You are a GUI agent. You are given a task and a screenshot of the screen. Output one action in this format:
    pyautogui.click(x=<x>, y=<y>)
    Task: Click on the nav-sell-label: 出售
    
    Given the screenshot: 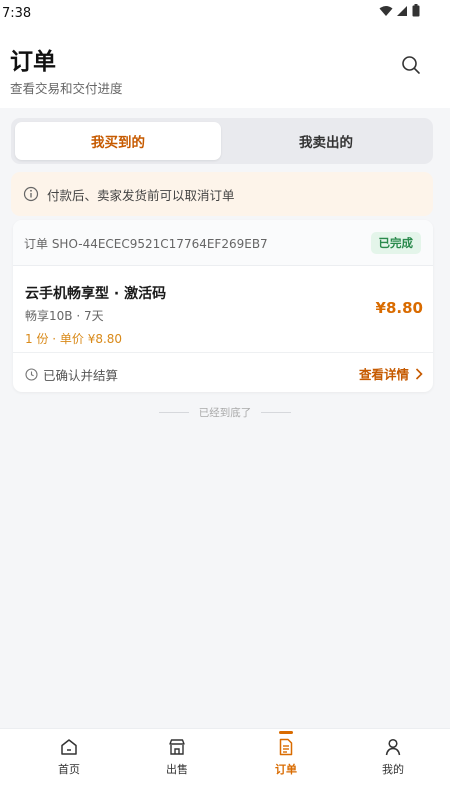 What is the action you would take?
    pyautogui.click(x=177, y=769)
    